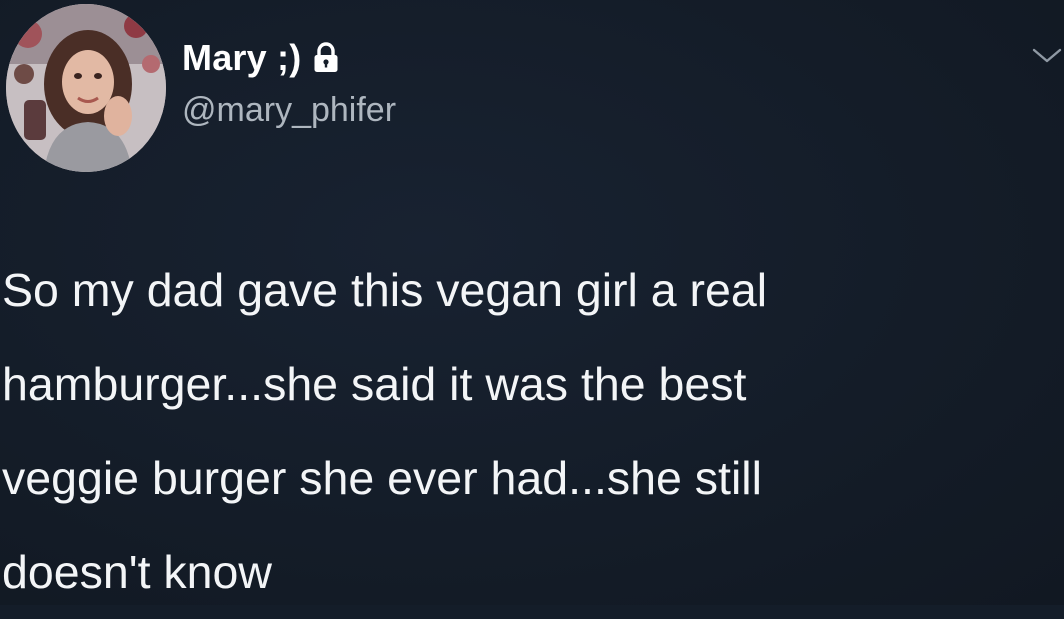 The image size is (1064, 619). Describe the element at coordinates (289, 82) in the screenshot. I see `tweet-author: Mary ;) @mary_phifer` at that location.